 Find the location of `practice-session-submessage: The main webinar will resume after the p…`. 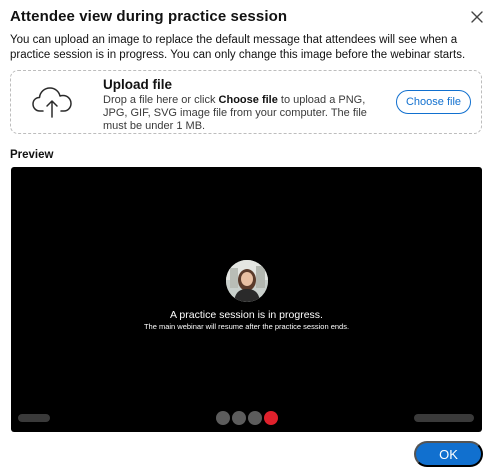

practice-session-submessage: The main webinar will resume after the p… is located at coordinates (246, 326).